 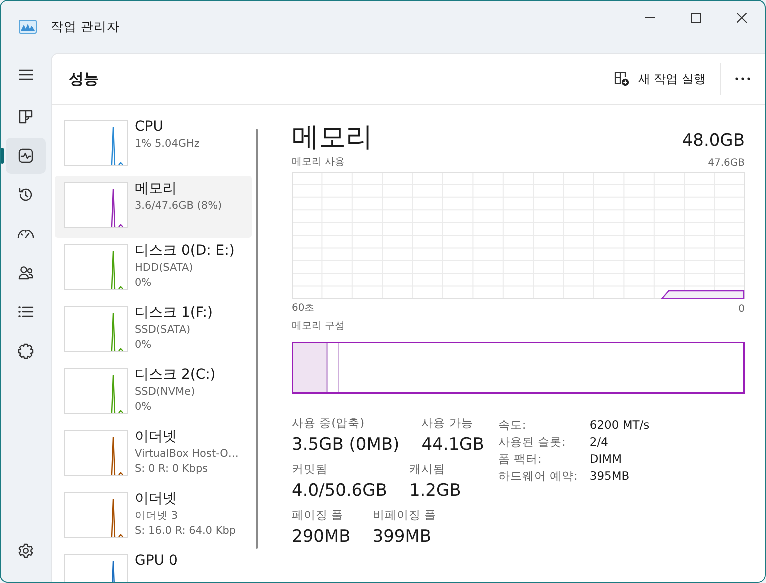 I want to click on maximize-icon, so click(x=696, y=18).